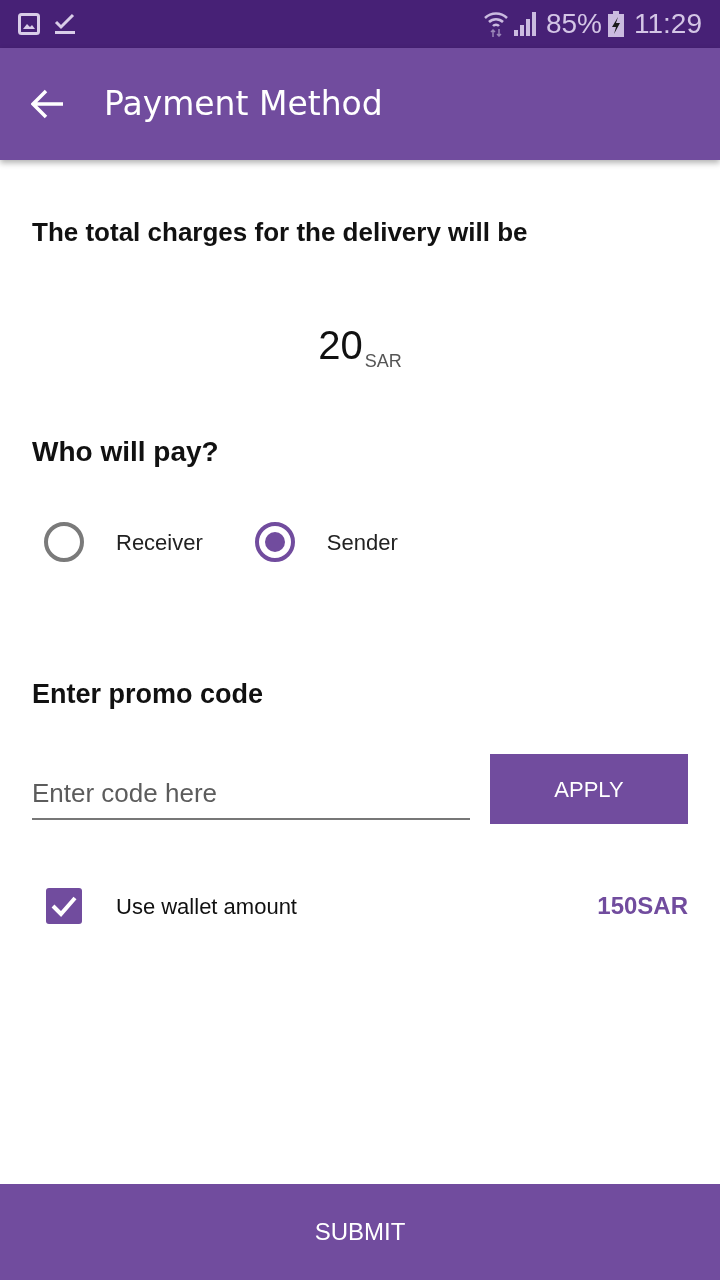 The width and height of the screenshot is (720, 1280). I want to click on charge-amount: 20, so click(340, 345).